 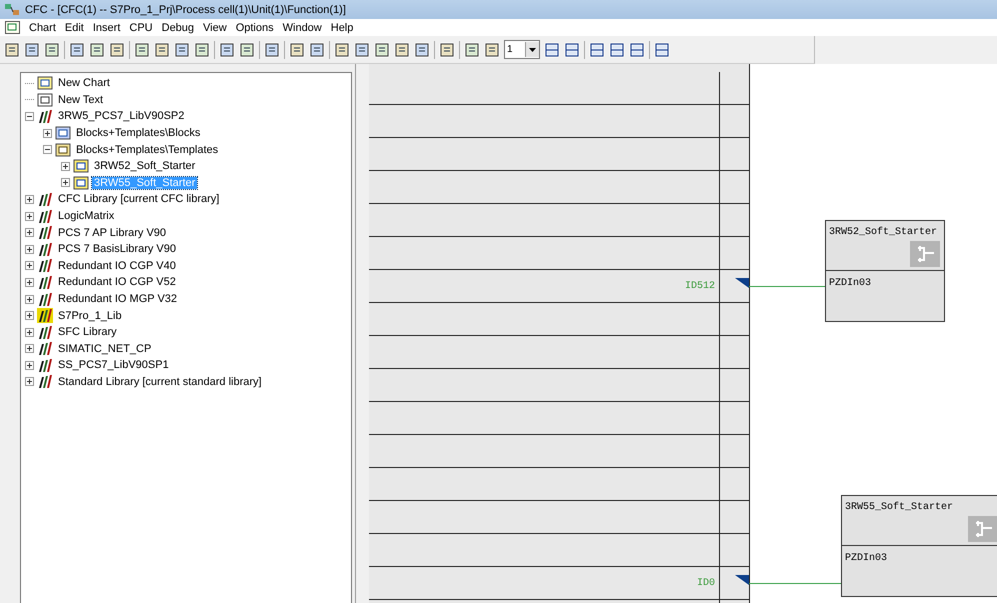 I want to click on tree-item: SIMATIC_NET_CP, so click(x=105, y=348).